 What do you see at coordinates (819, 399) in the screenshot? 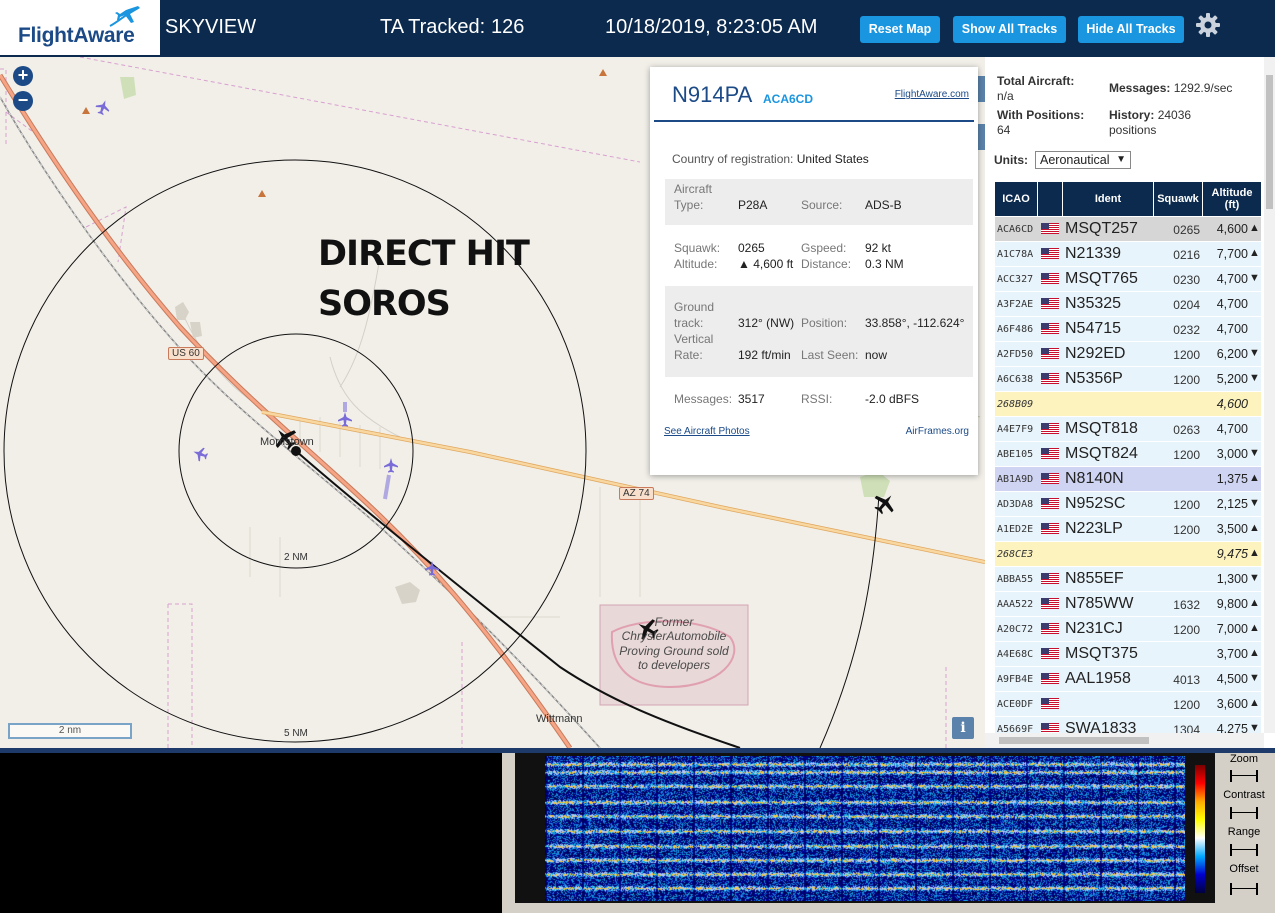
I see `messages-block: Messages: 3517 RSSI: -2.0 dBFS` at bounding box center [819, 399].